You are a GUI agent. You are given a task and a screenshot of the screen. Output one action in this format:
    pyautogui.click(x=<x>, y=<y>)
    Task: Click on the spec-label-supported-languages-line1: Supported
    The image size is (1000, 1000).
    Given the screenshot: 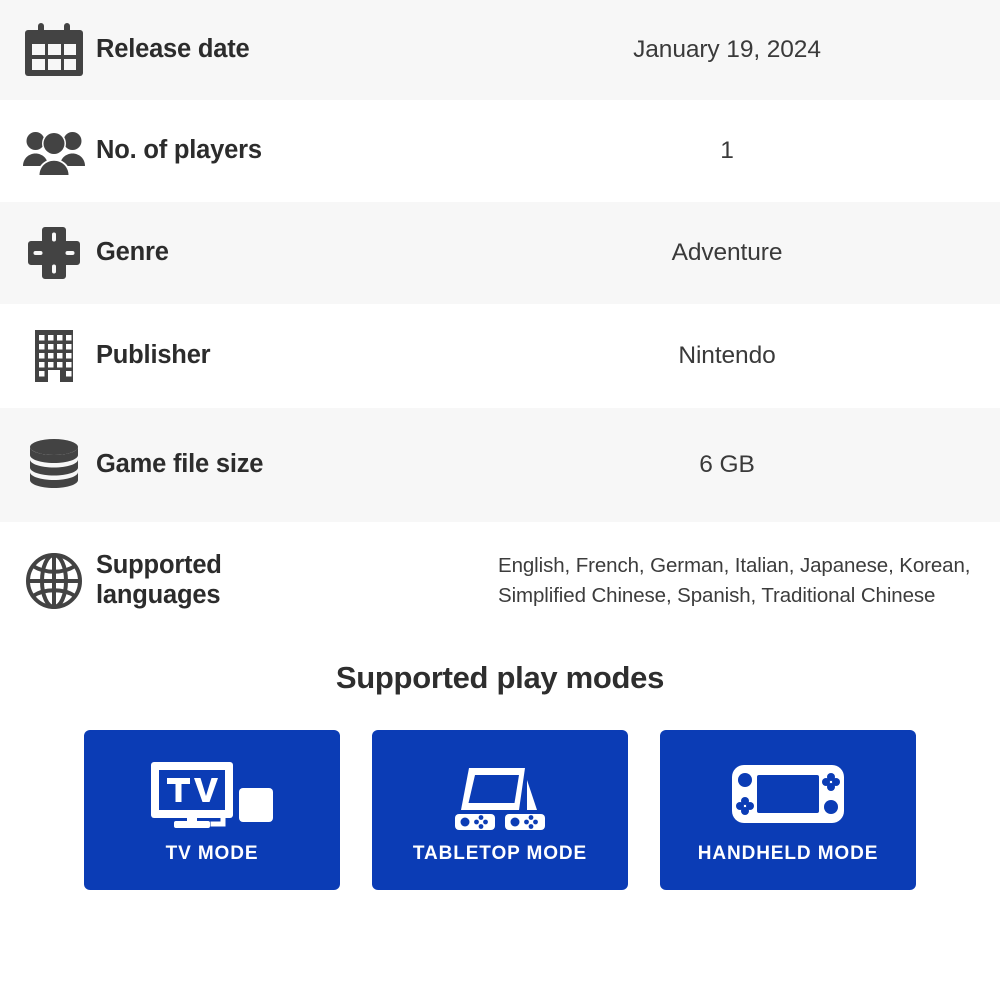 What is the action you would take?
    pyautogui.click(x=159, y=565)
    